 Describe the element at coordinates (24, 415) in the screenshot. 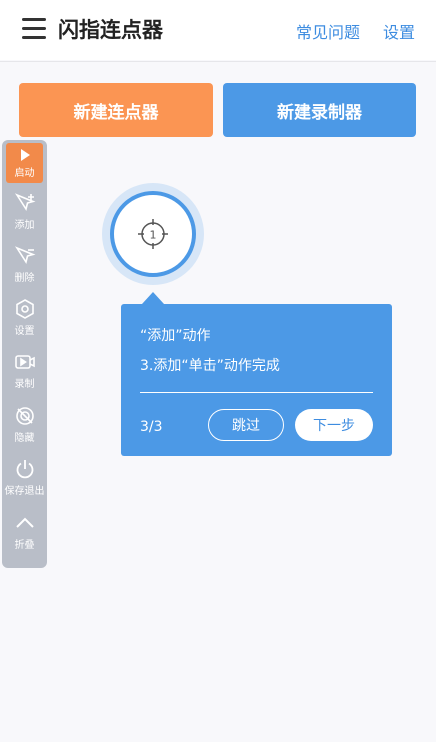

I see `hide-eye-icon` at that location.